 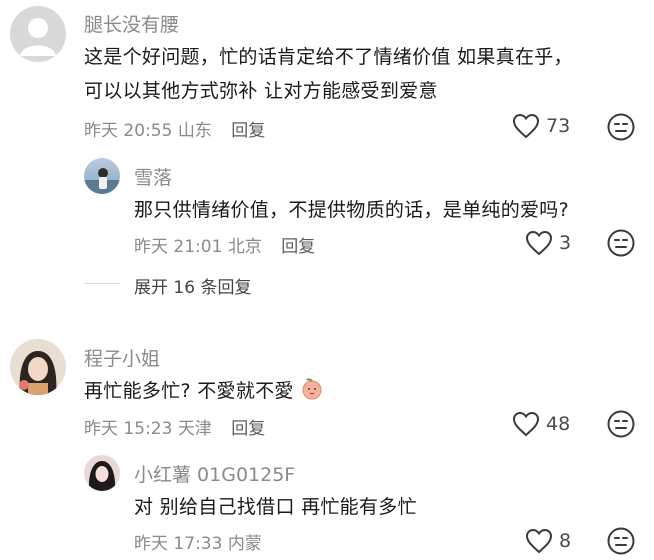 I want to click on comment-text: 对 别给自己找借口 再忙能有多忙, so click(x=275, y=507).